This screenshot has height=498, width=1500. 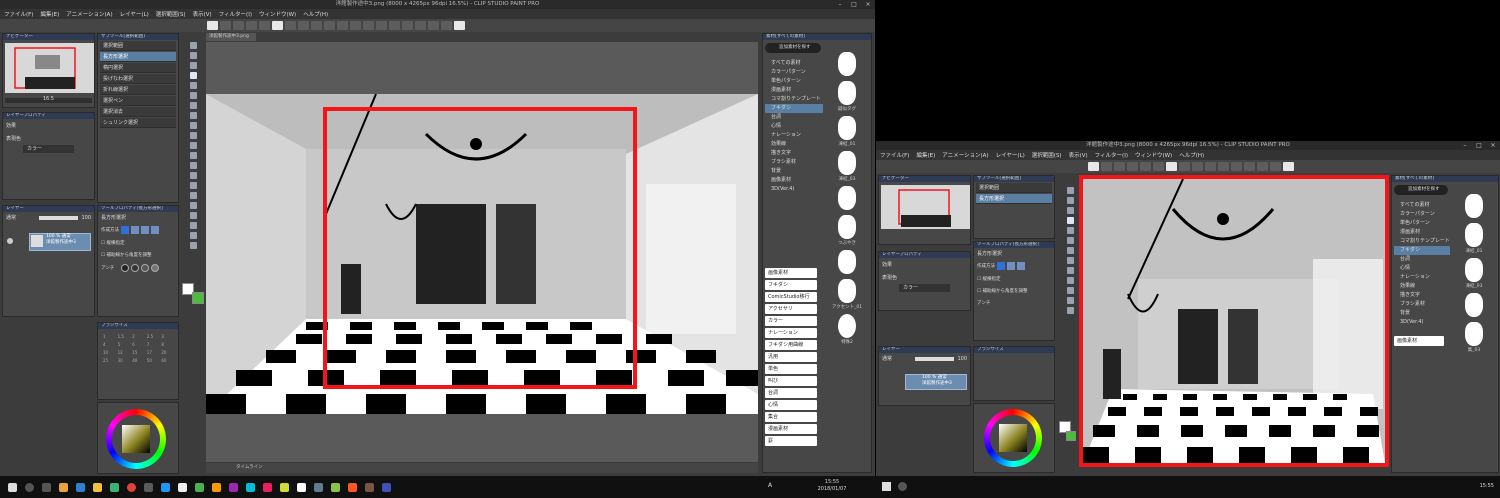 What do you see at coordinates (48, 149) in the screenshot?
I see `layer-prop-color-select: カラー` at bounding box center [48, 149].